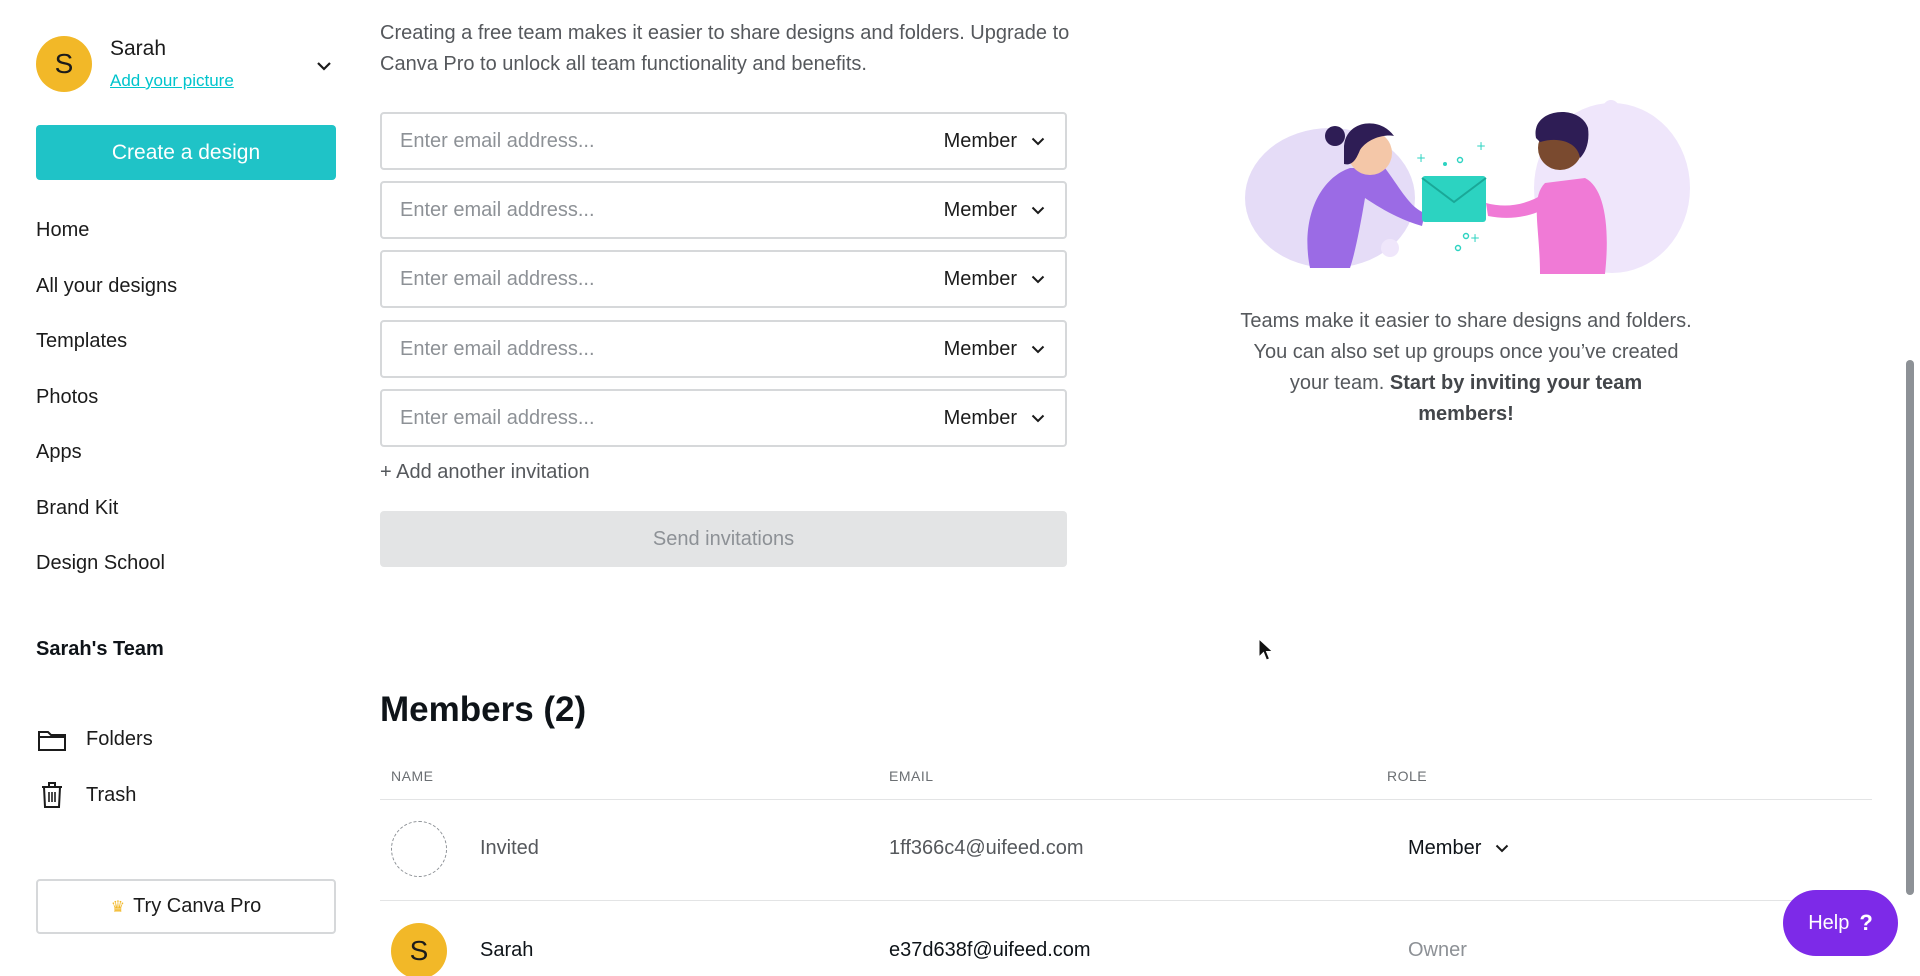  I want to click on trash-label: Trash, so click(111, 794).